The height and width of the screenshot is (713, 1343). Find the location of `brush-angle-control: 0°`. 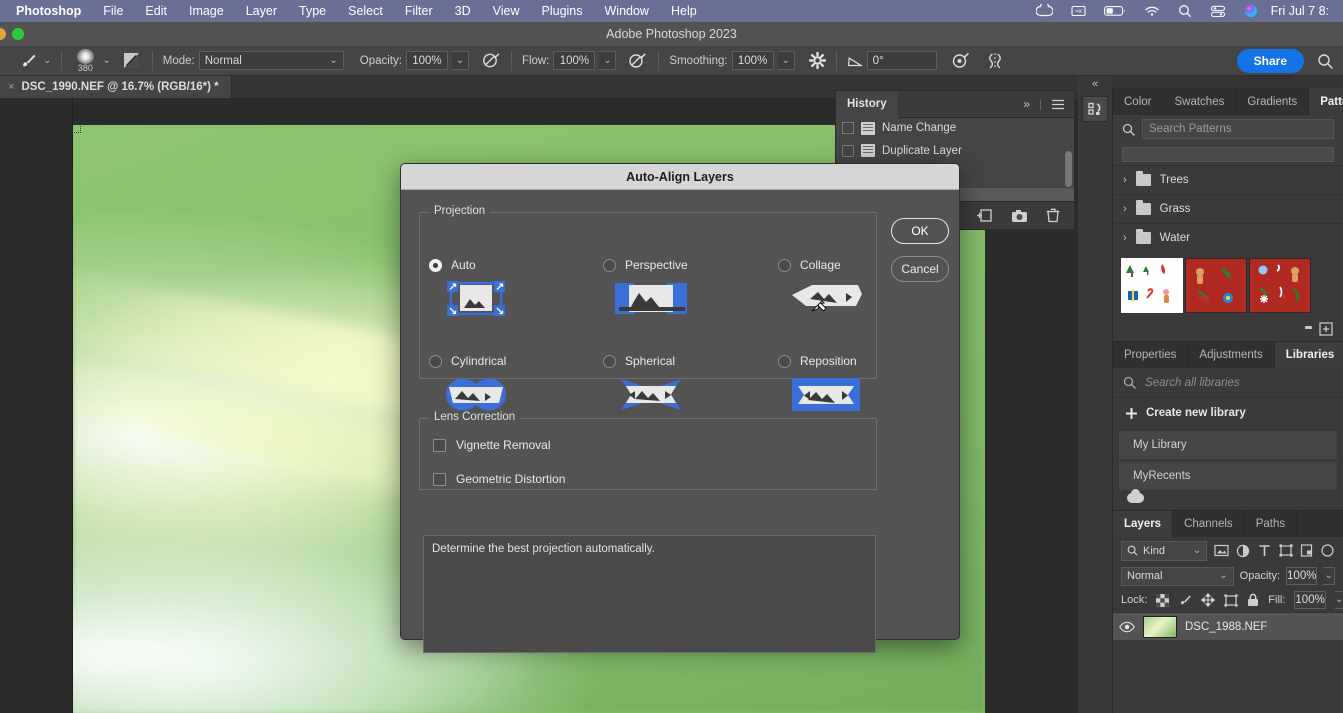

brush-angle-control: 0° is located at coordinates (892, 60).